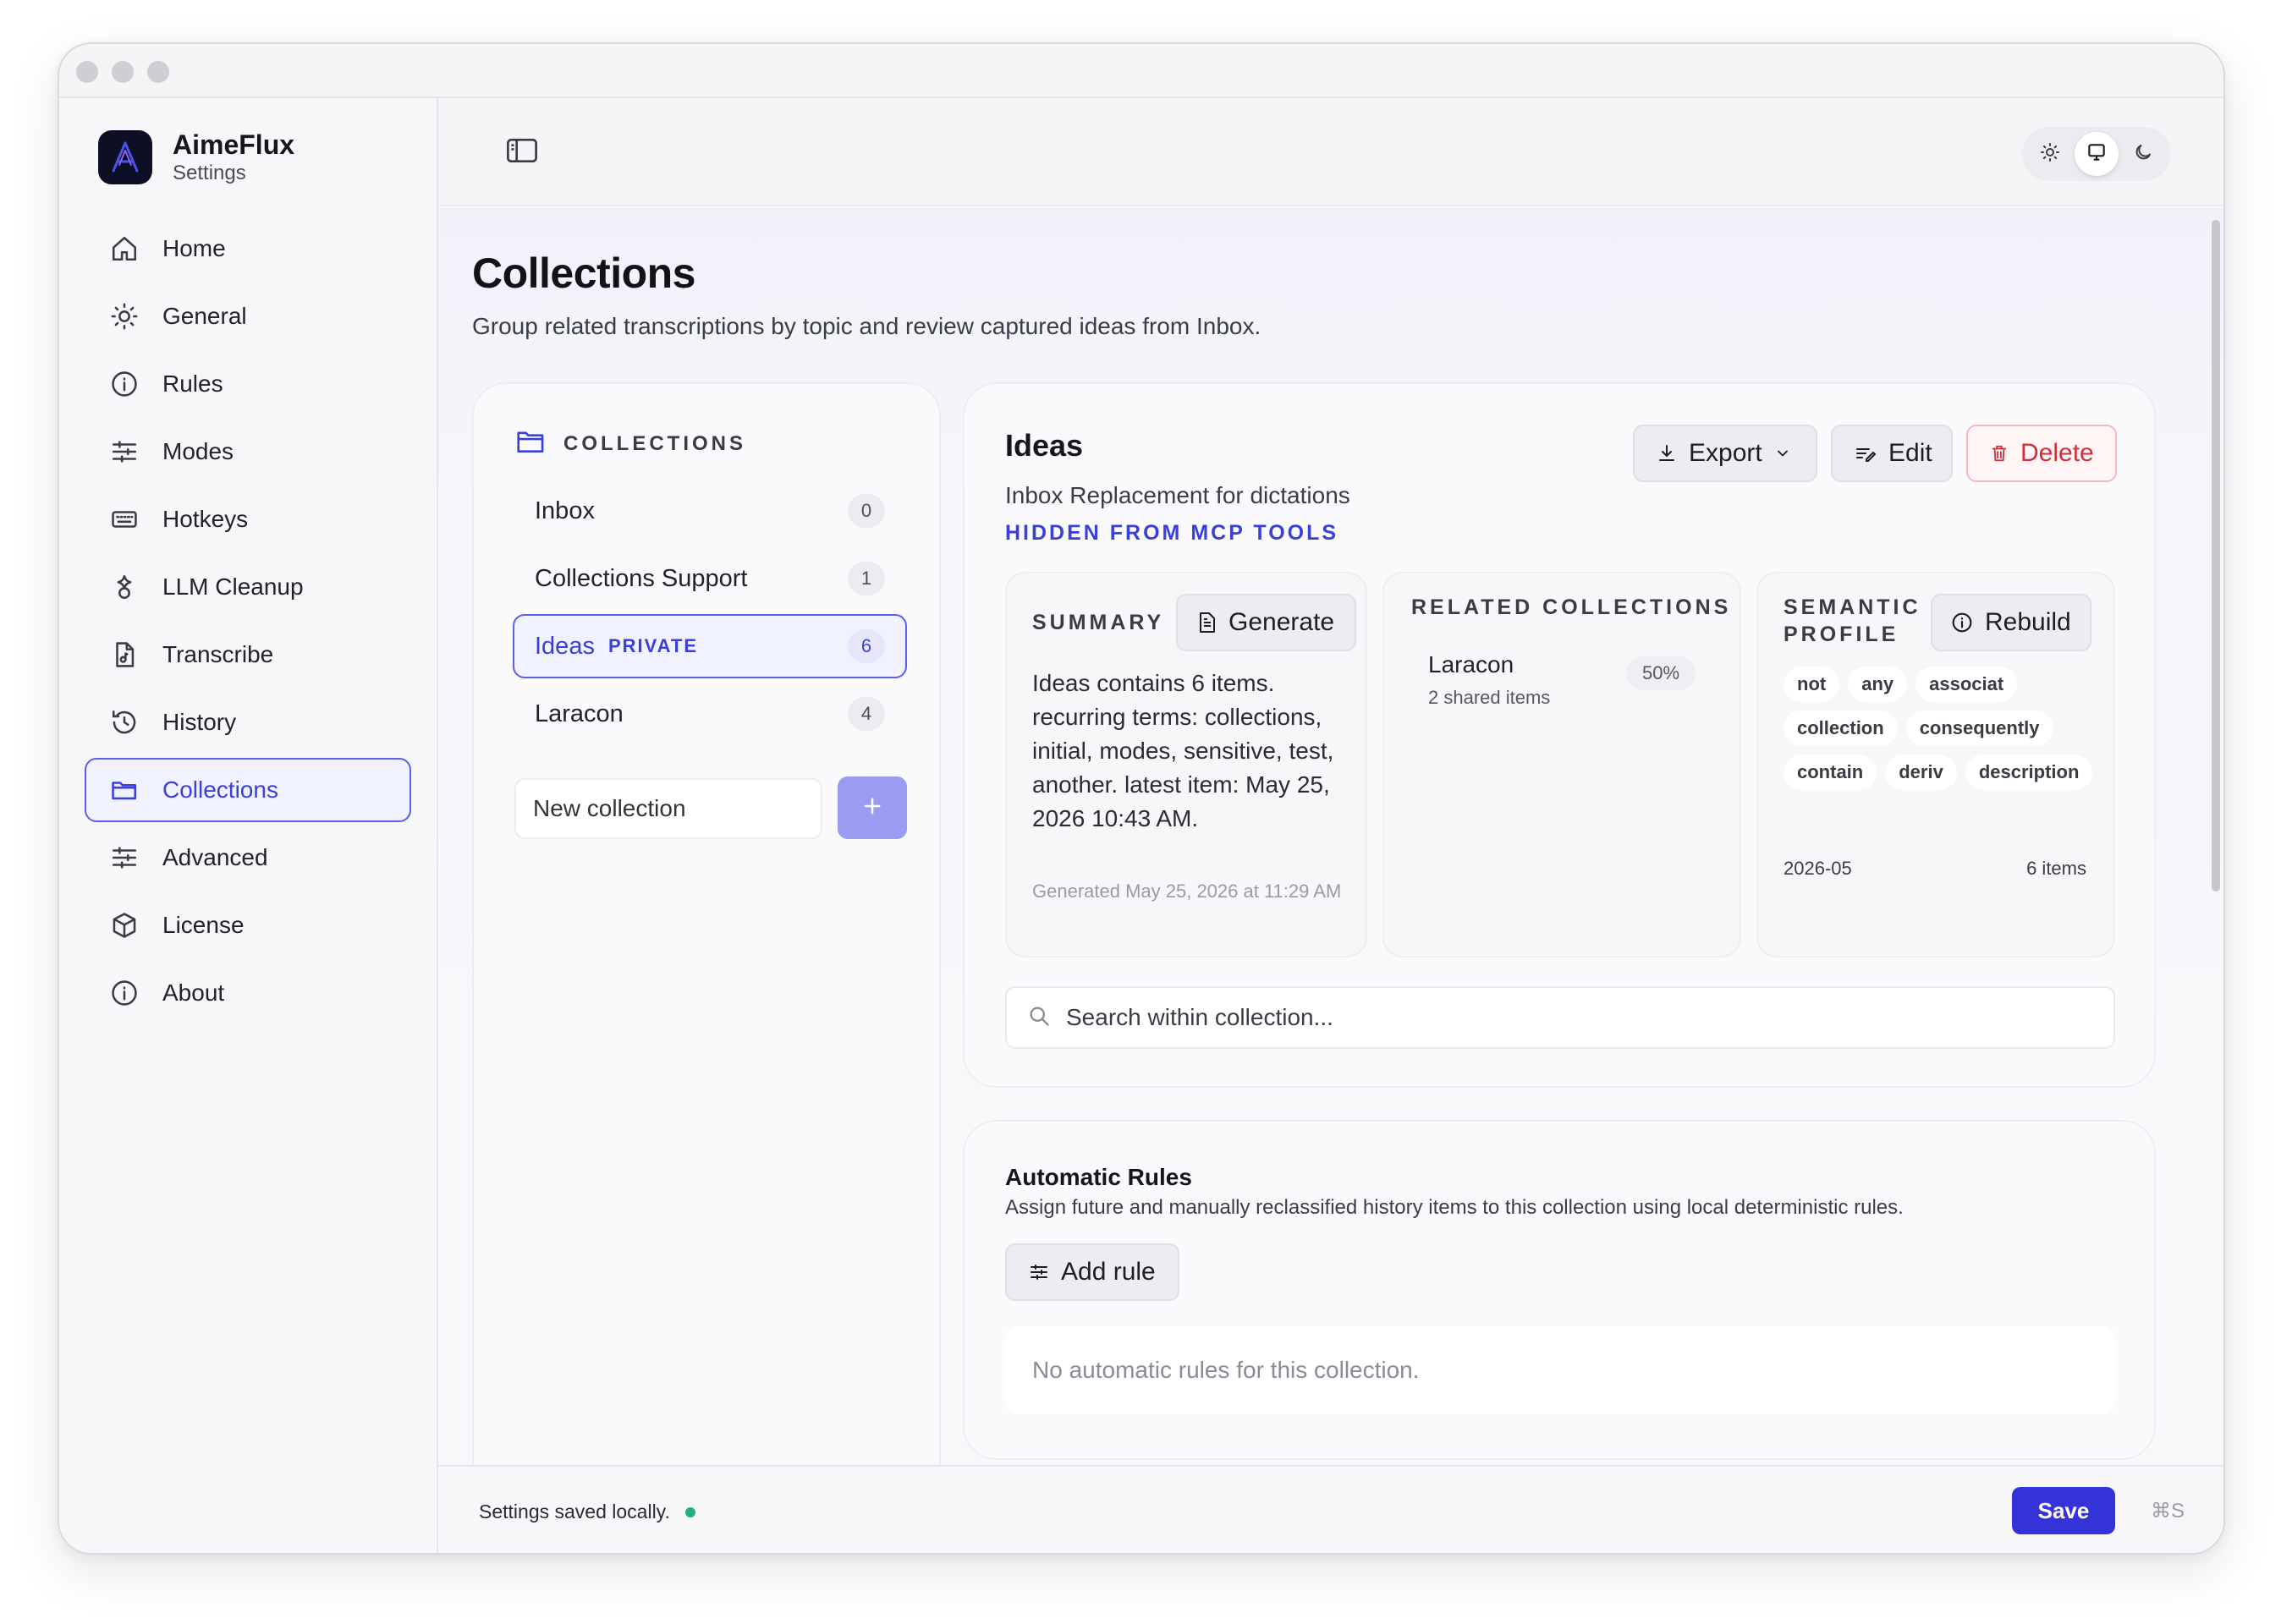  I want to click on sidebar-item-advanced: Advanced, so click(248, 858).